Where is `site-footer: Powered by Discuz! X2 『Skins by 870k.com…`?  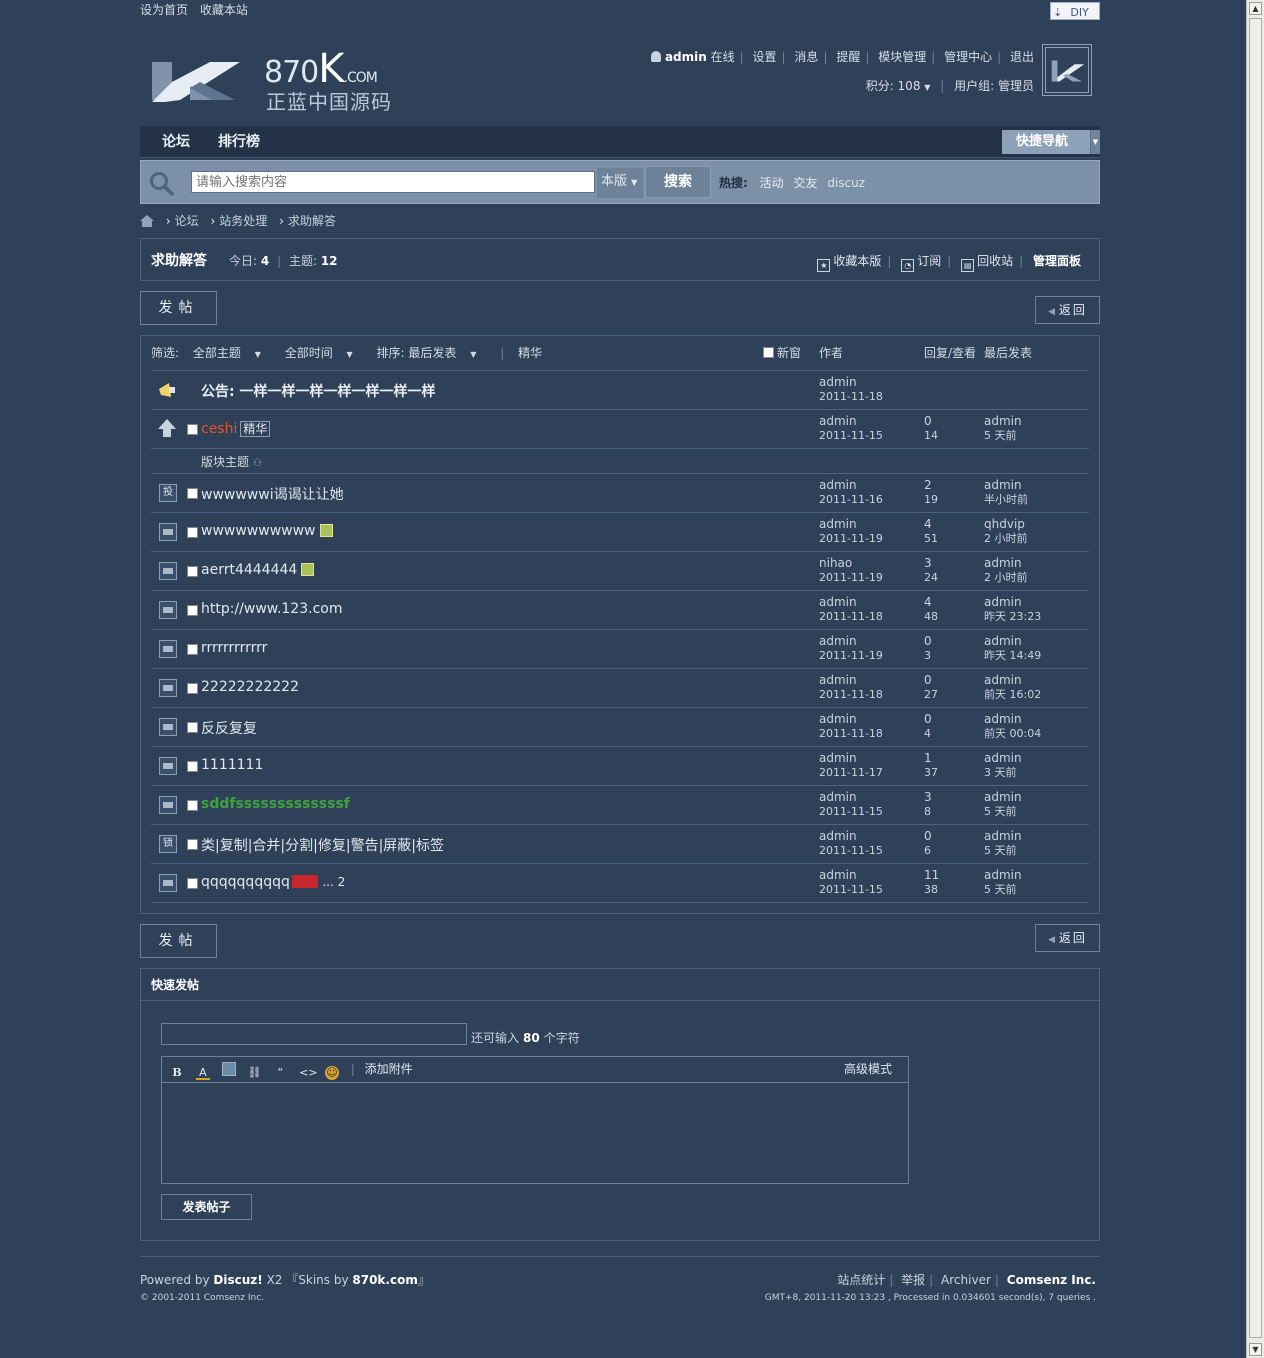
site-footer: Powered by Discuz! X2 『Skins by 870k.com… is located at coordinates (620, 1286).